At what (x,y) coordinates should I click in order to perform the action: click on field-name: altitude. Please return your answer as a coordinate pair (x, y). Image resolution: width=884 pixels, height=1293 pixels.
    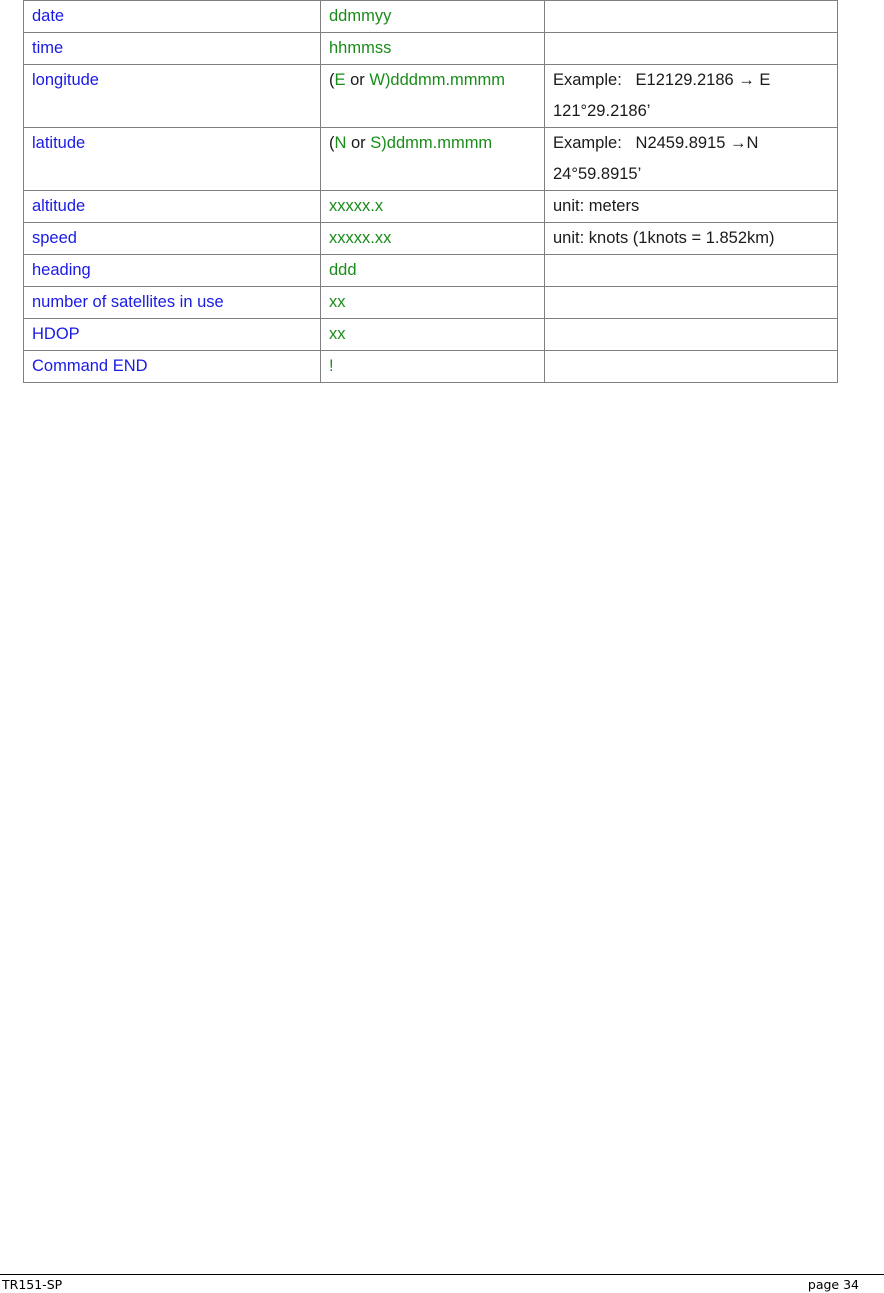
    Looking at the image, I should click on (172, 206).